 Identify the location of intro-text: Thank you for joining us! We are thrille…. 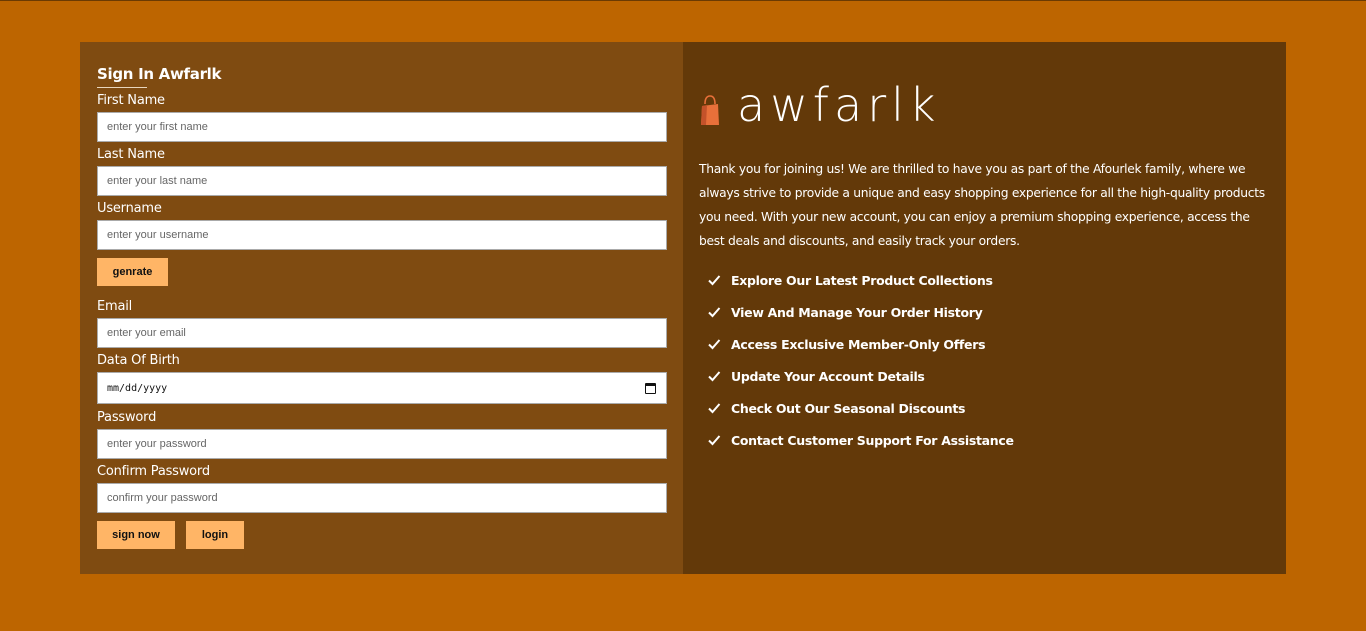
(982, 205).